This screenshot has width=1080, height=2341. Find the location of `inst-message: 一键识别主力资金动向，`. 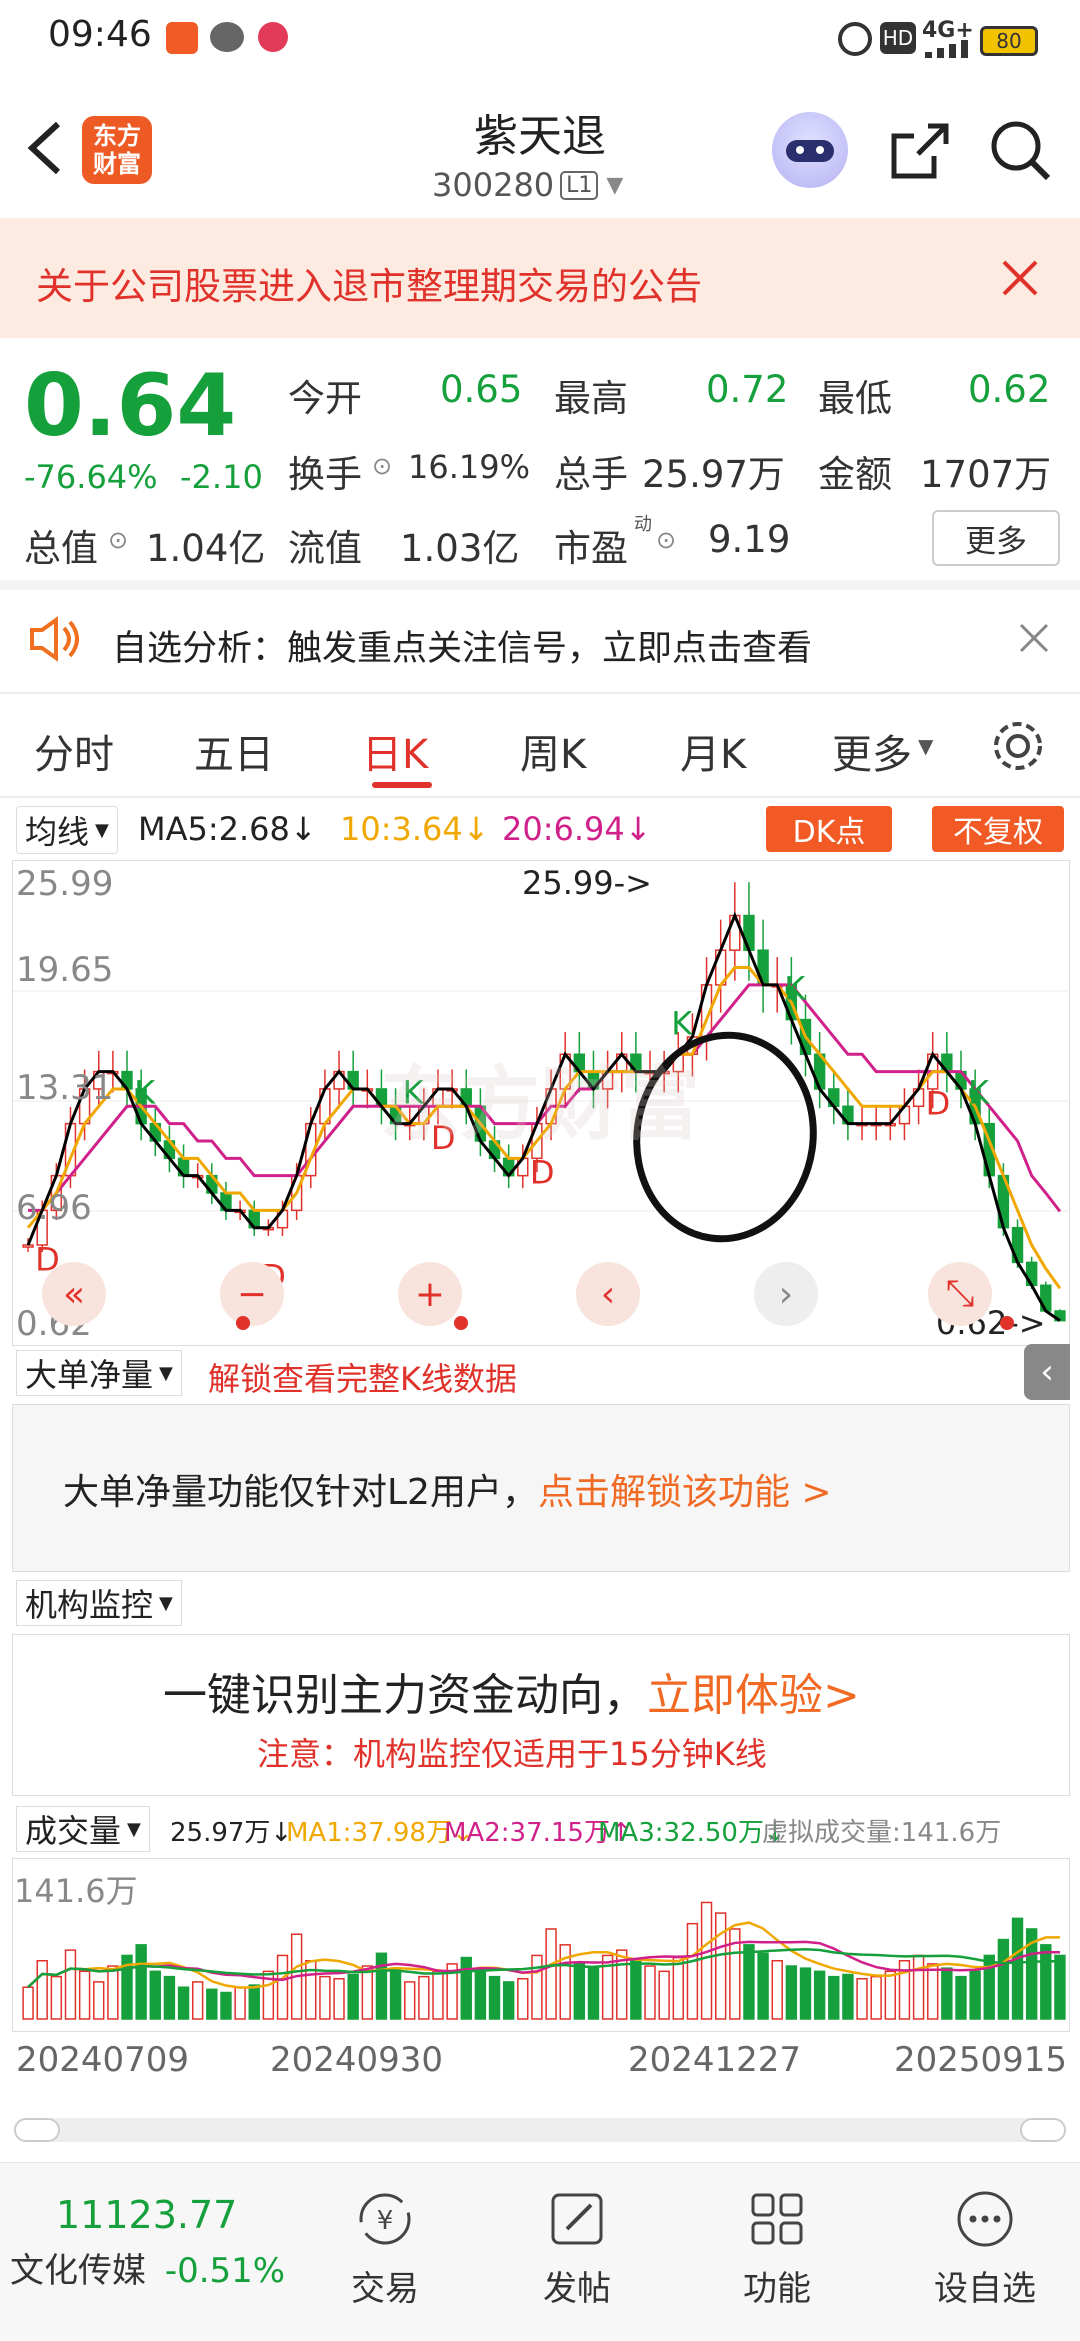

inst-message: 一键识别主力资金动向， is located at coordinates (405, 1695).